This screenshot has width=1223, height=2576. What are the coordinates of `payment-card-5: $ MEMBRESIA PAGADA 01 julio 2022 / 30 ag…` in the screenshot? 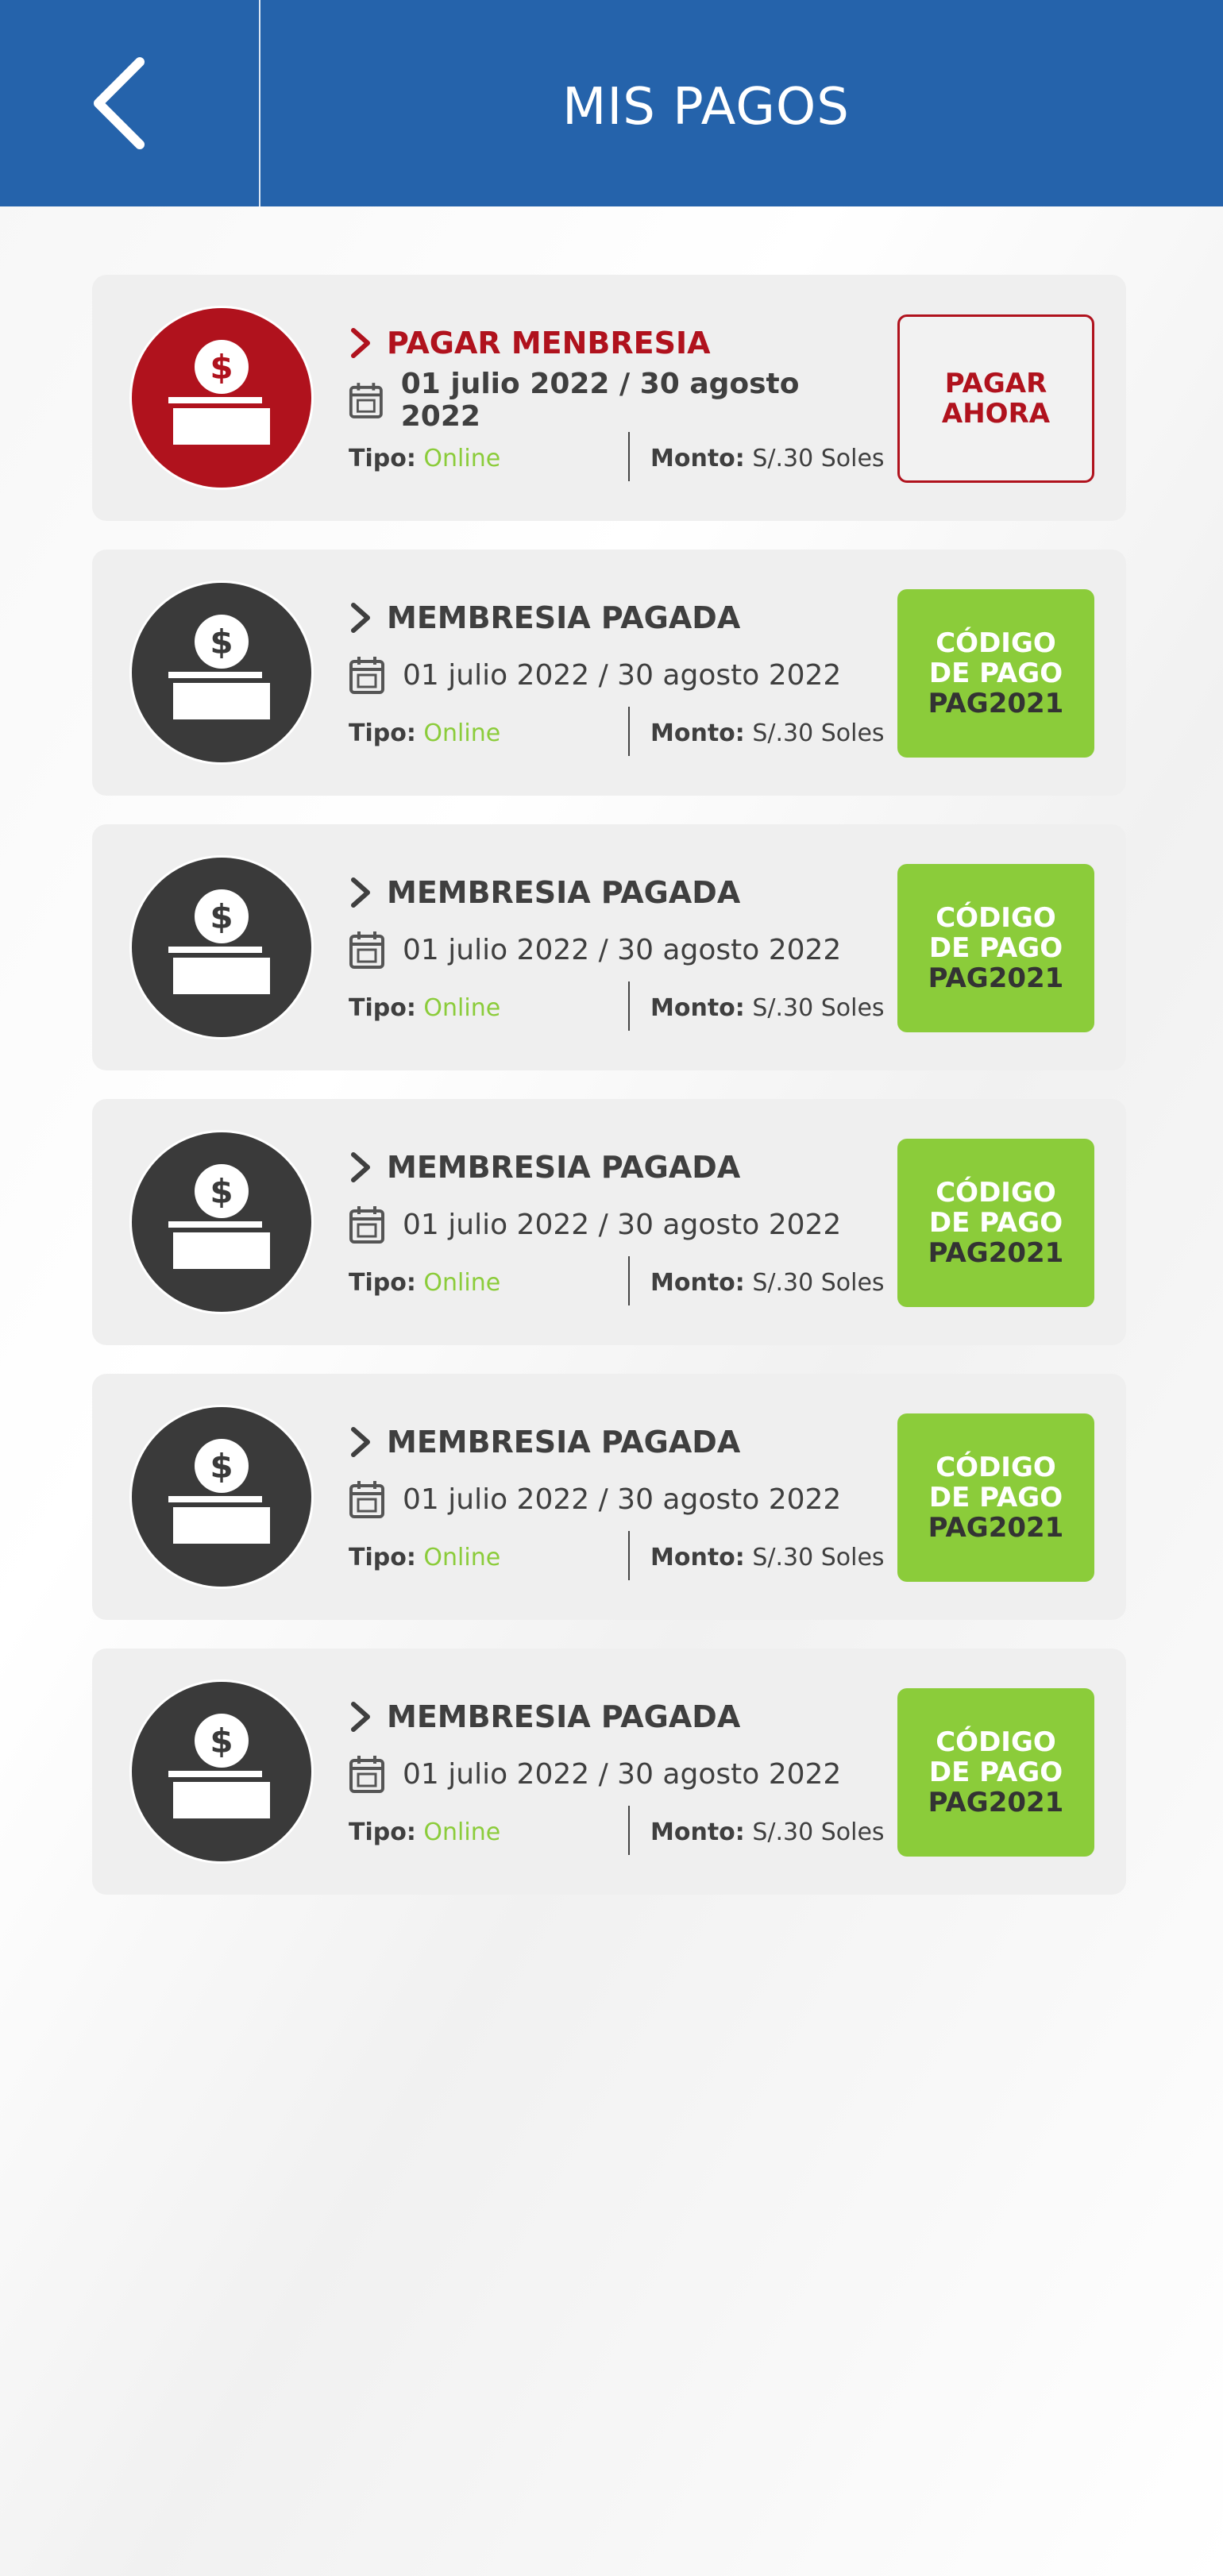 It's located at (609, 1772).